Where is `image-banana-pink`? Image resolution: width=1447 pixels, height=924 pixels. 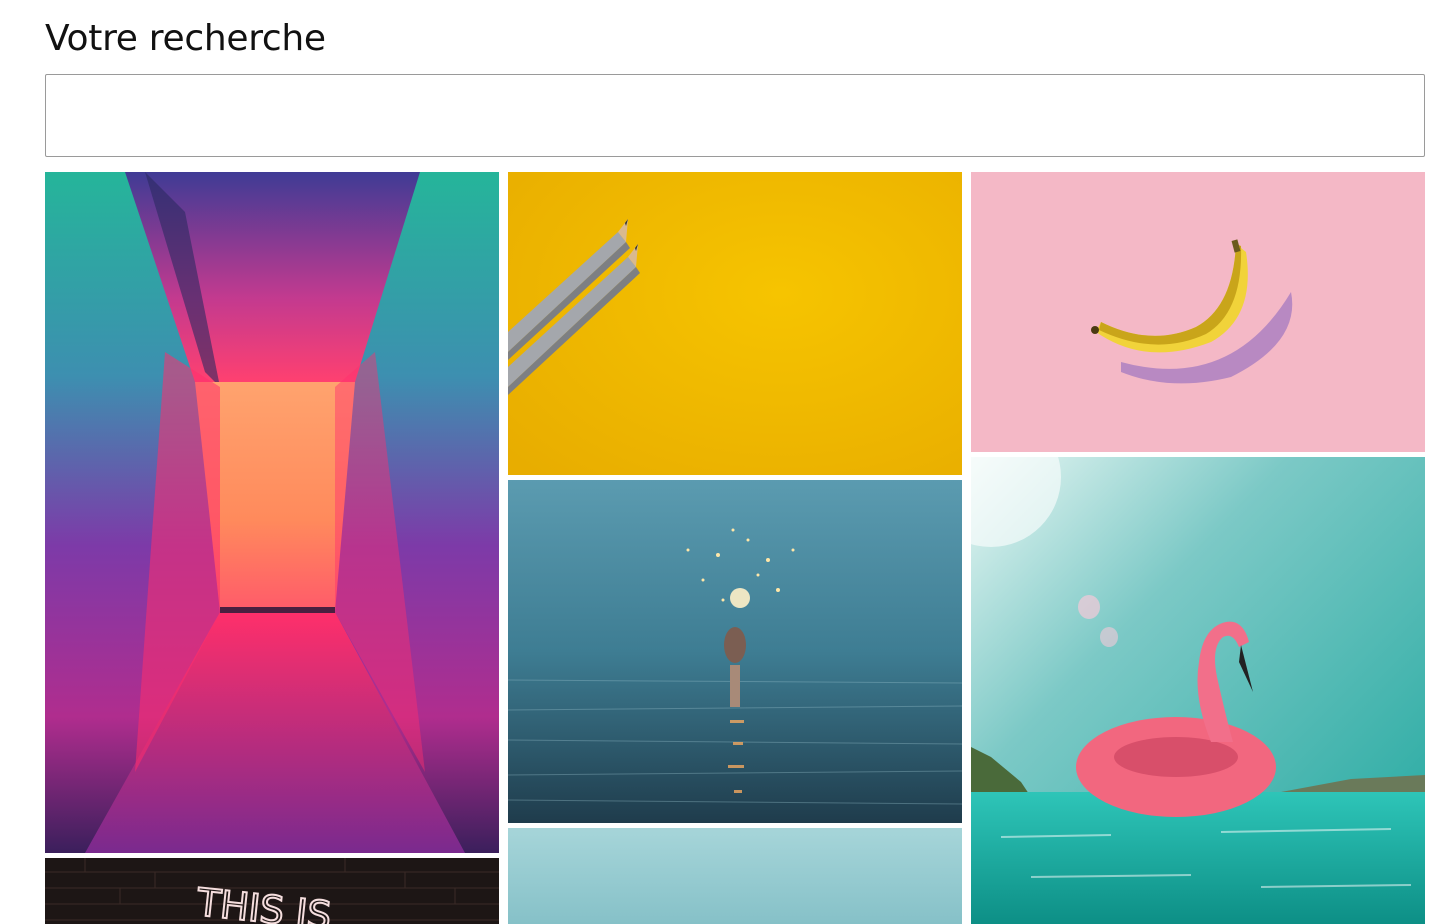 image-banana-pink is located at coordinates (1198, 312).